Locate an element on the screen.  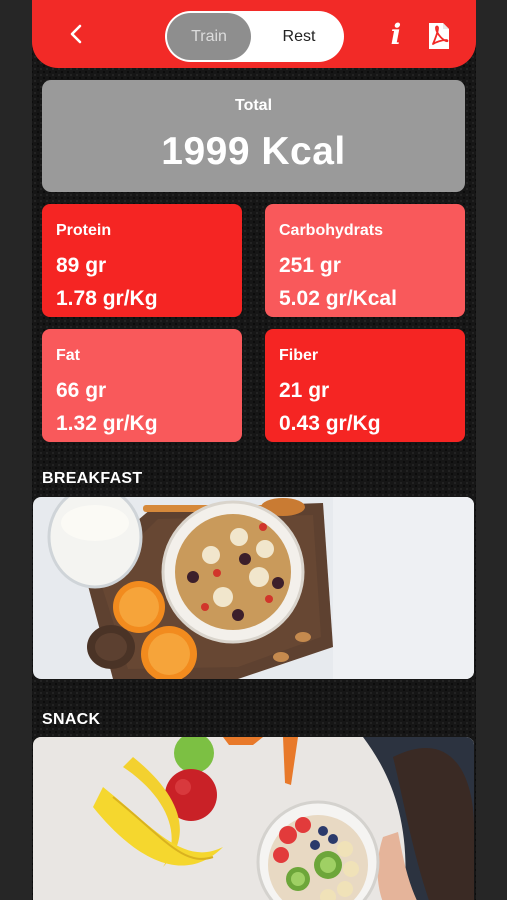
macro-ratio: 1.78 gr/Kg is located at coordinates (107, 298).